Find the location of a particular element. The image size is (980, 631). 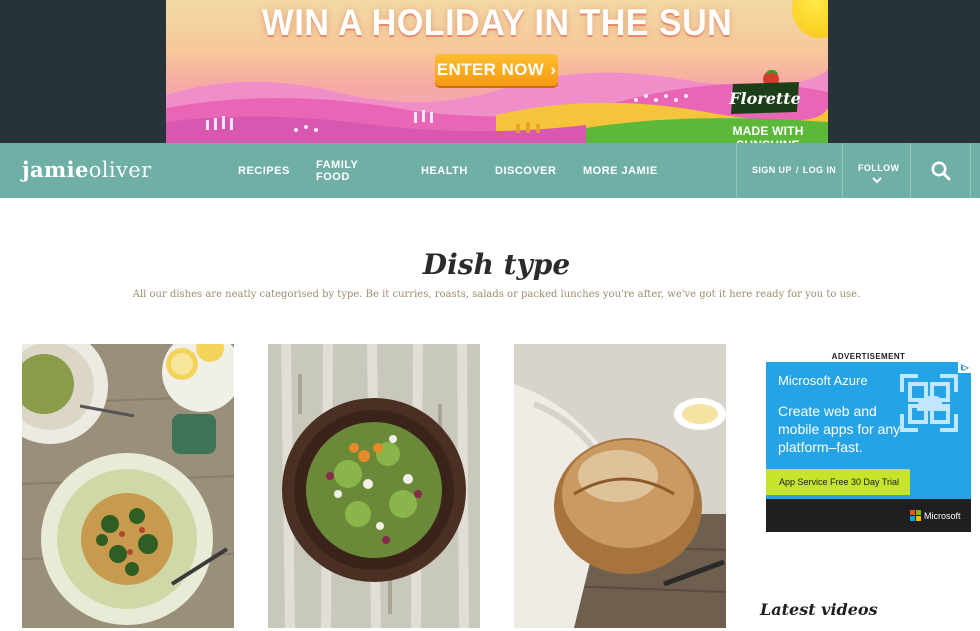

enter-now-button: ENTER NOW › is located at coordinates (496, 70).